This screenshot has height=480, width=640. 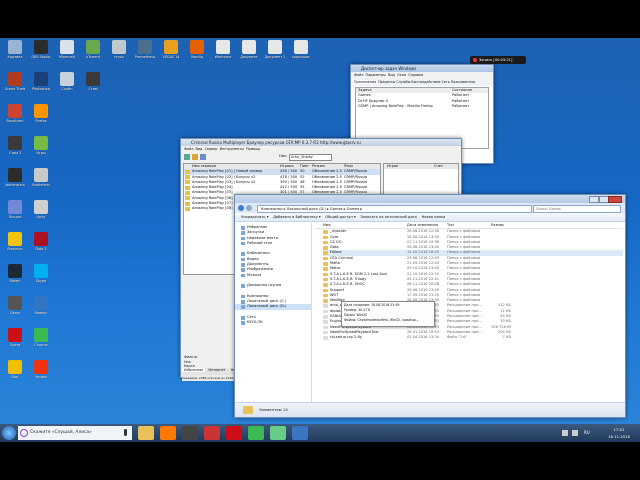 What do you see at coordinates (587, 433) in the screenshot?
I see `language-indicator: RU` at bounding box center [587, 433].